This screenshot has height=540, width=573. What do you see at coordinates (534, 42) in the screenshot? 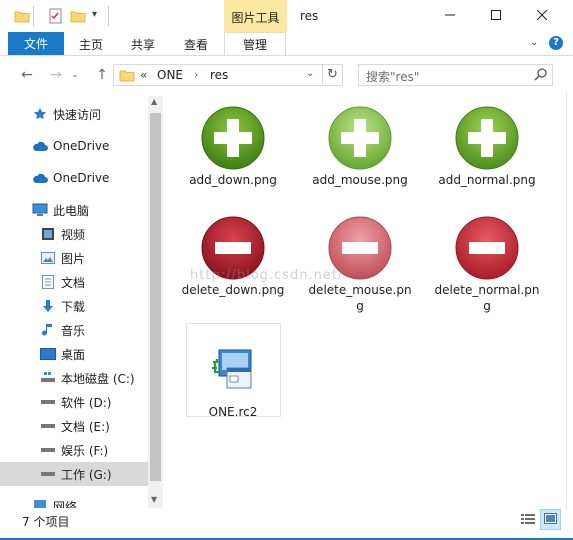
I see `ribbon-expand-icon: ⌄` at bounding box center [534, 42].